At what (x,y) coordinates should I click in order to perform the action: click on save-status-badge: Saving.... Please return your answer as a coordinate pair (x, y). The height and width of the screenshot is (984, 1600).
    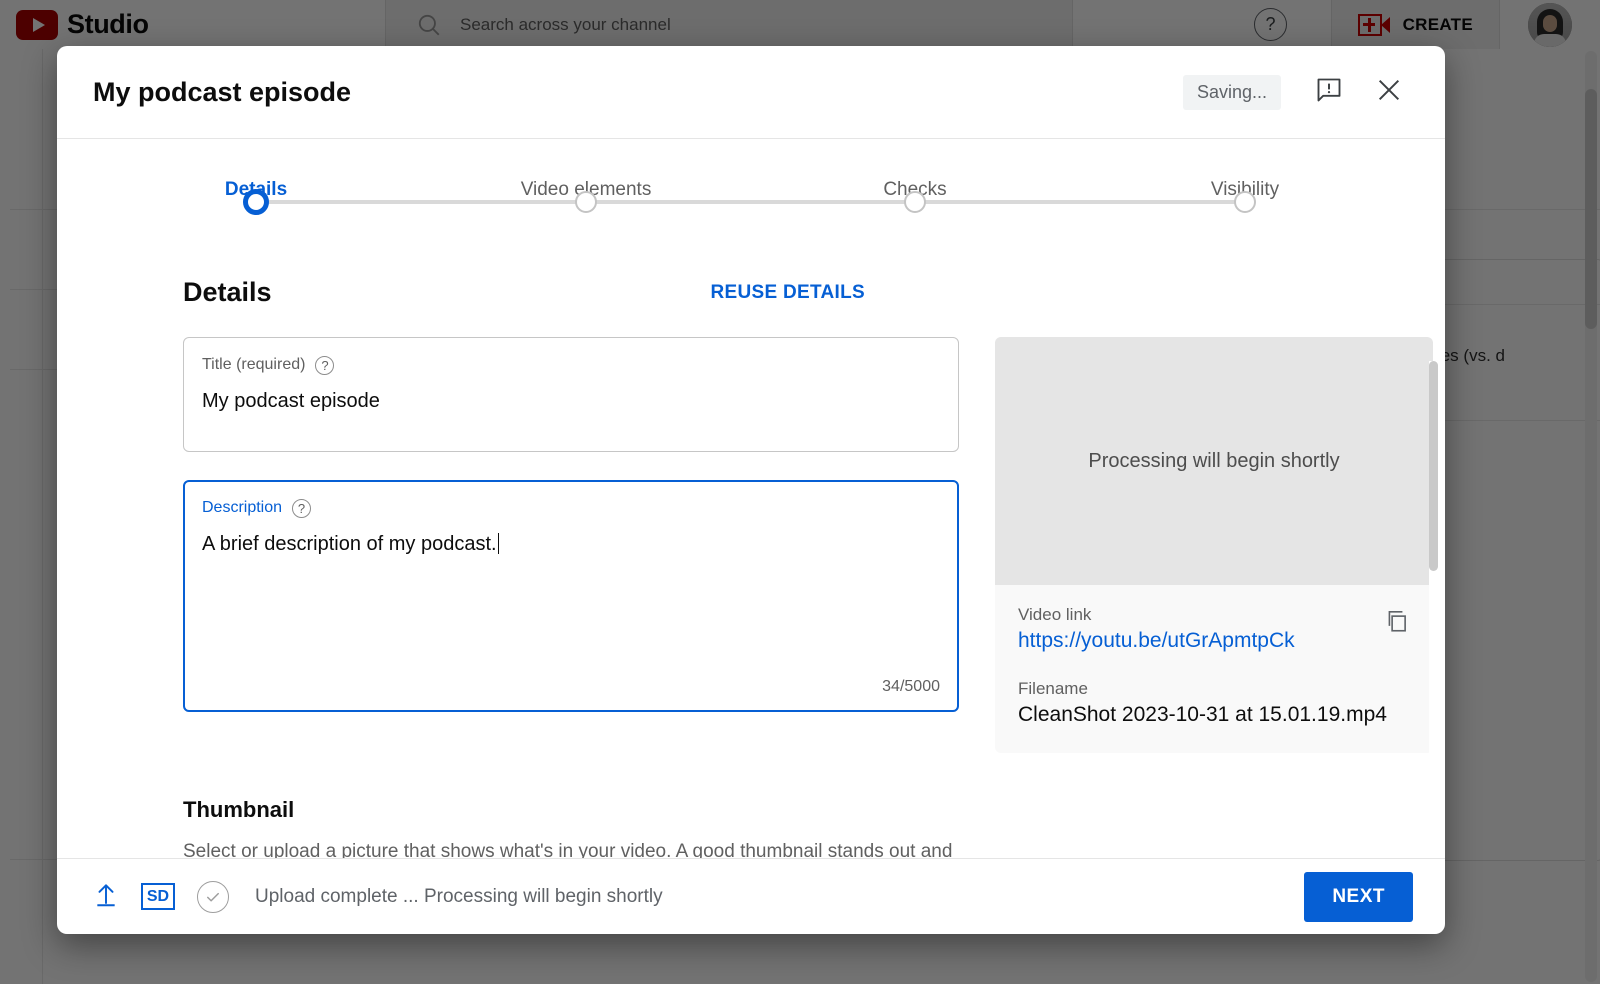
    Looking at the image, I should click on (1231, 92).